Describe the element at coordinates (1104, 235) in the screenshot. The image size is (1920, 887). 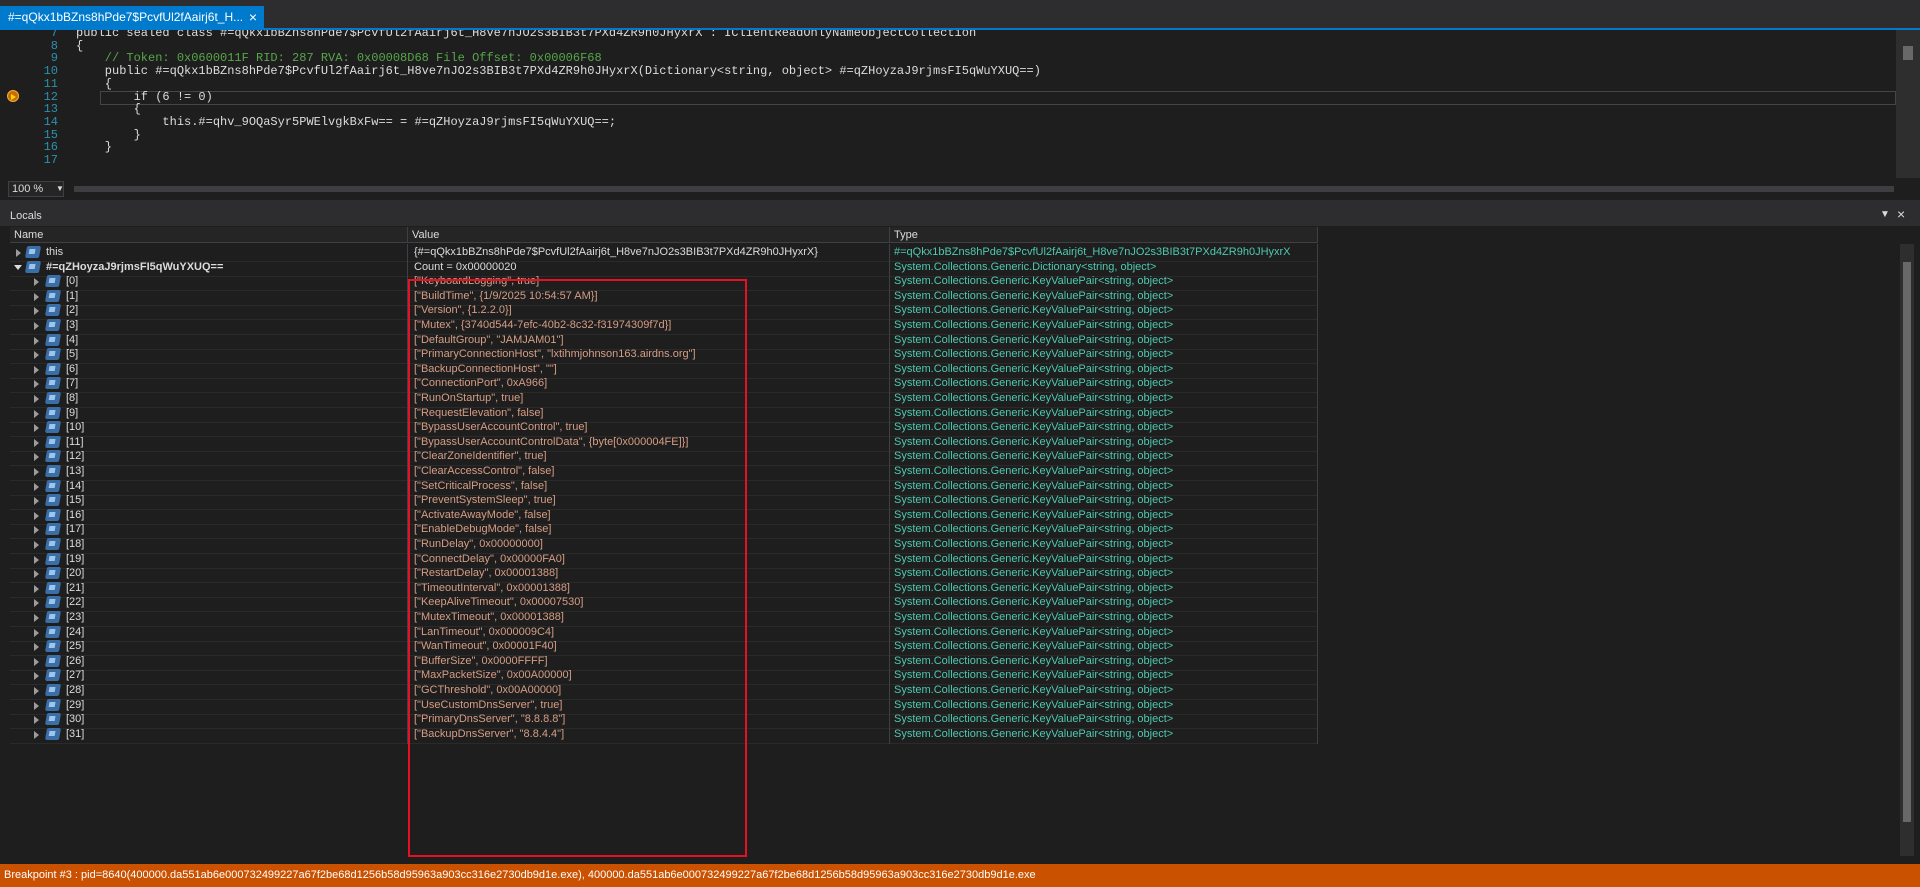
I see `column-type: Type` at that location.